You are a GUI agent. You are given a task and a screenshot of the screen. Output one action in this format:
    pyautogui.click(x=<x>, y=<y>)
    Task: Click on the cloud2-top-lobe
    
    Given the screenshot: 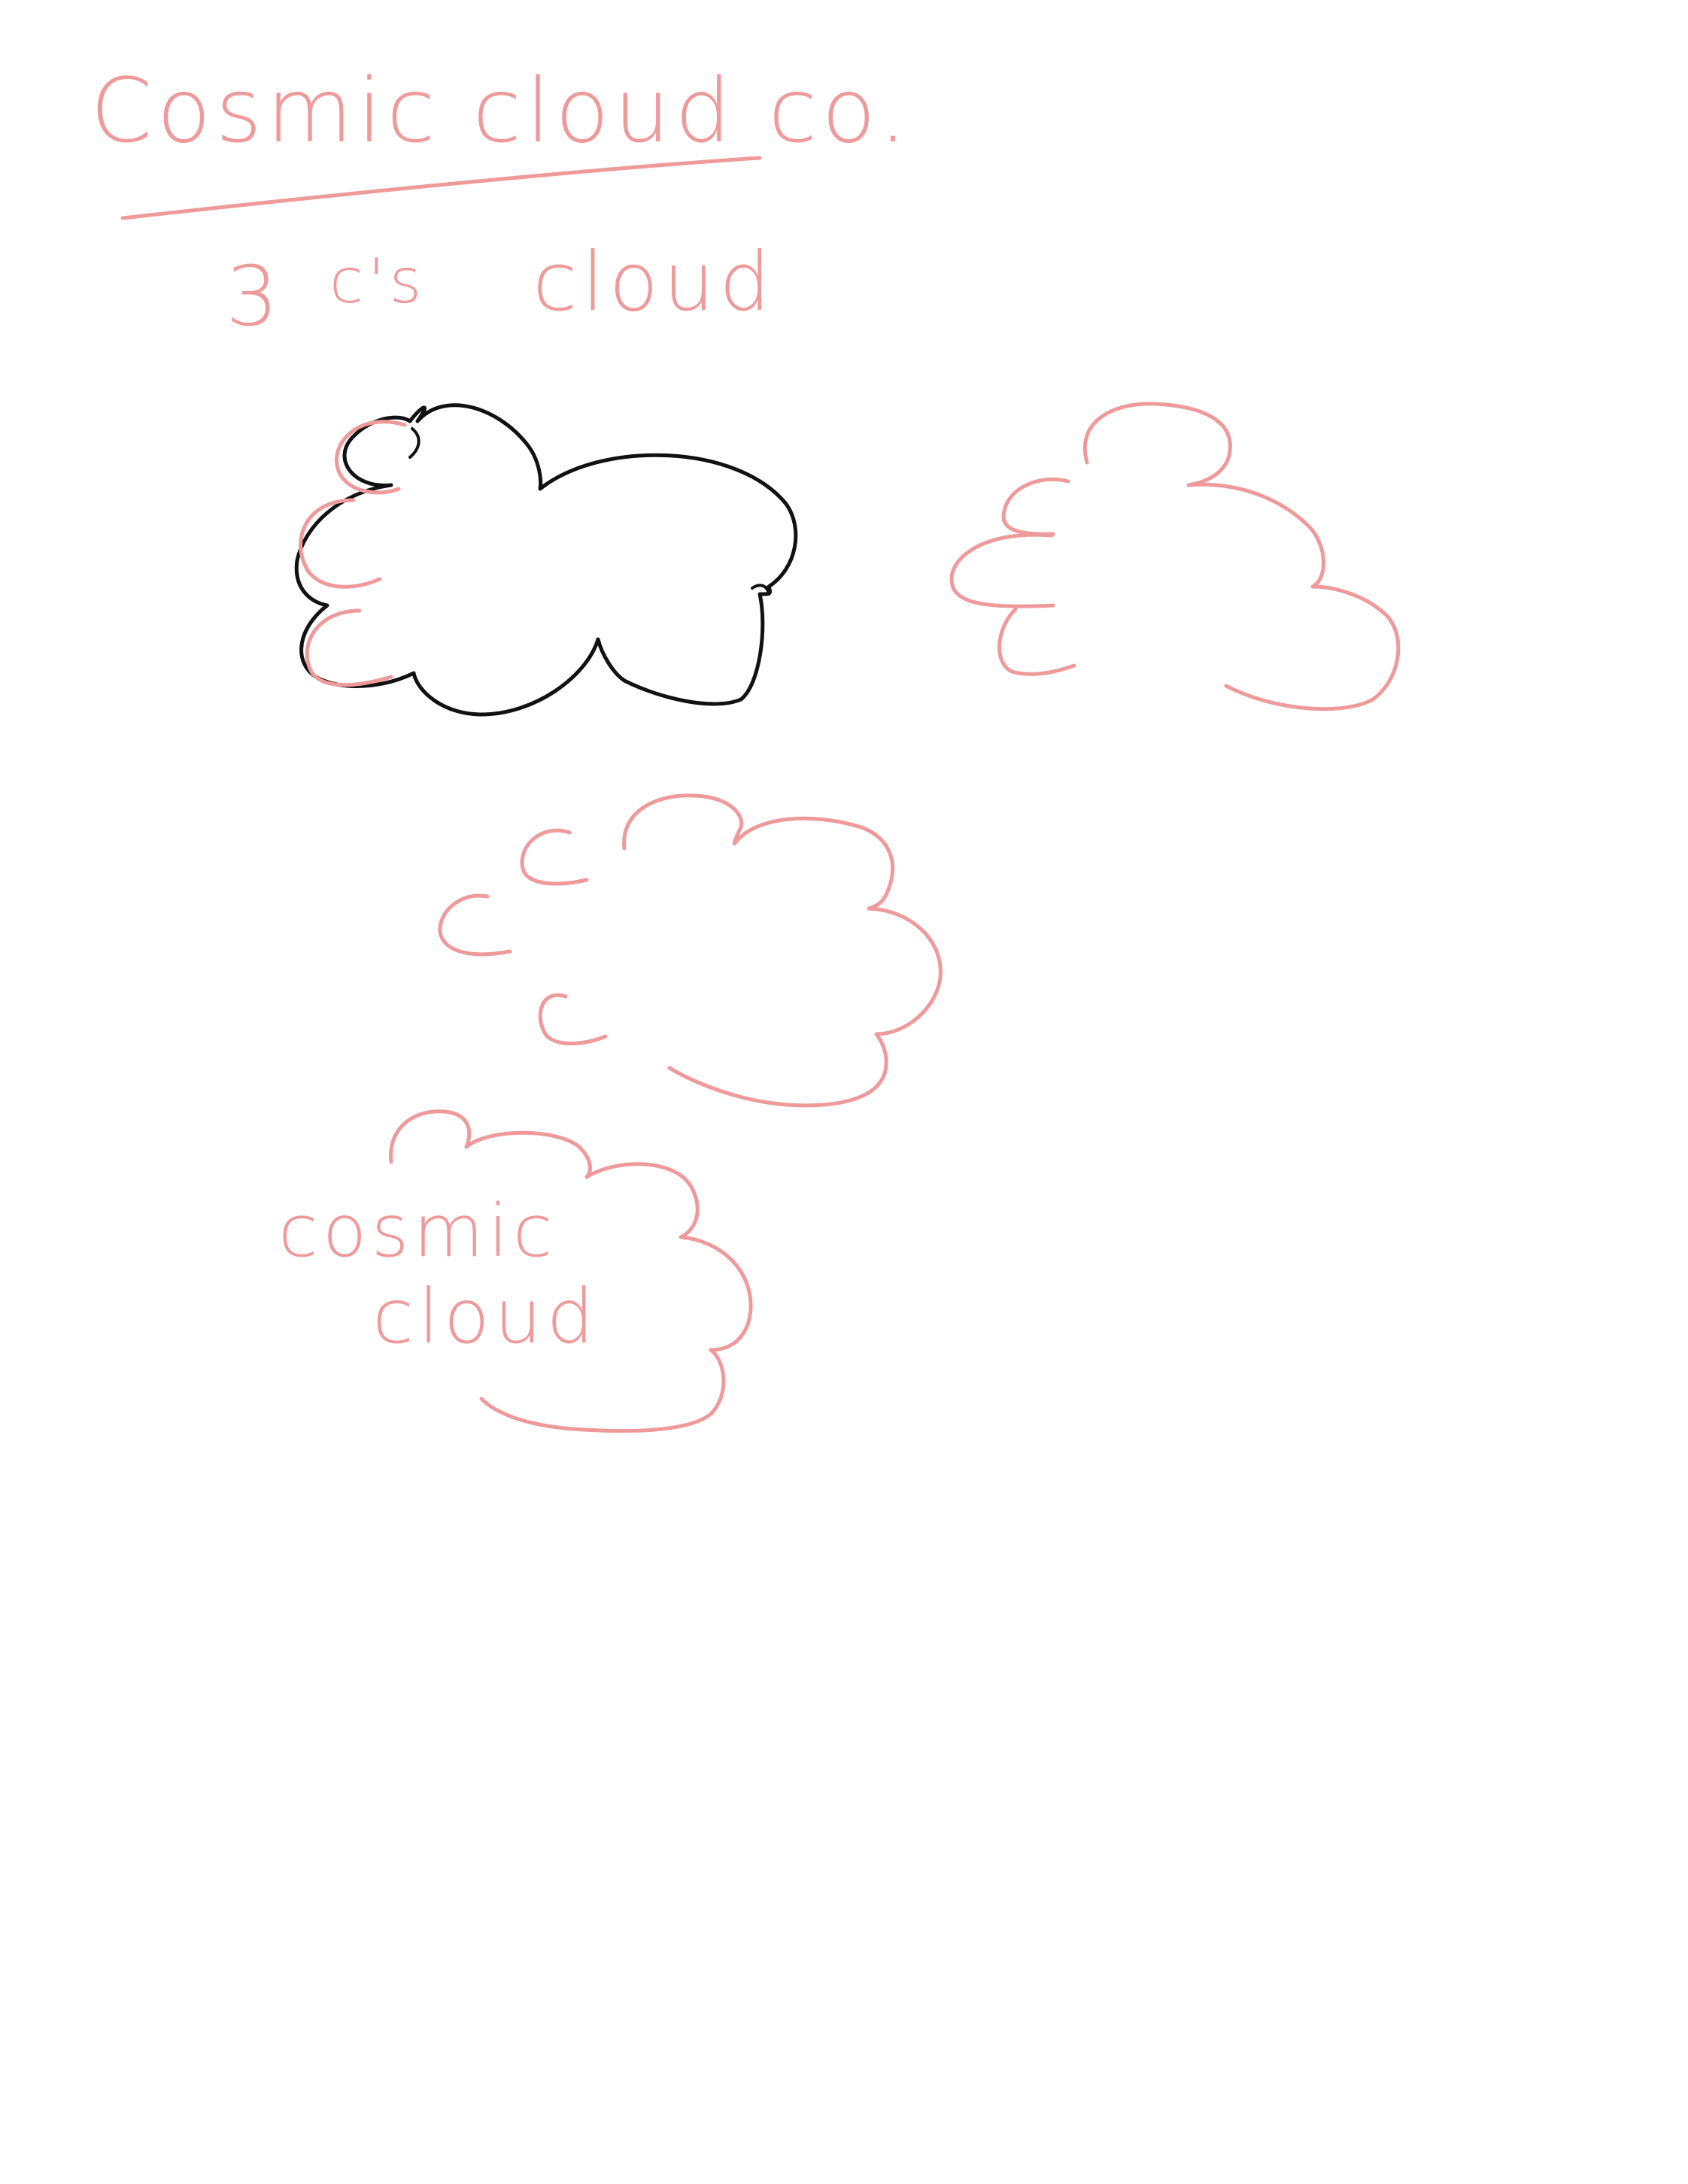 What is the action you would take?
    pyautogui.click(x=1241, y=556)
    